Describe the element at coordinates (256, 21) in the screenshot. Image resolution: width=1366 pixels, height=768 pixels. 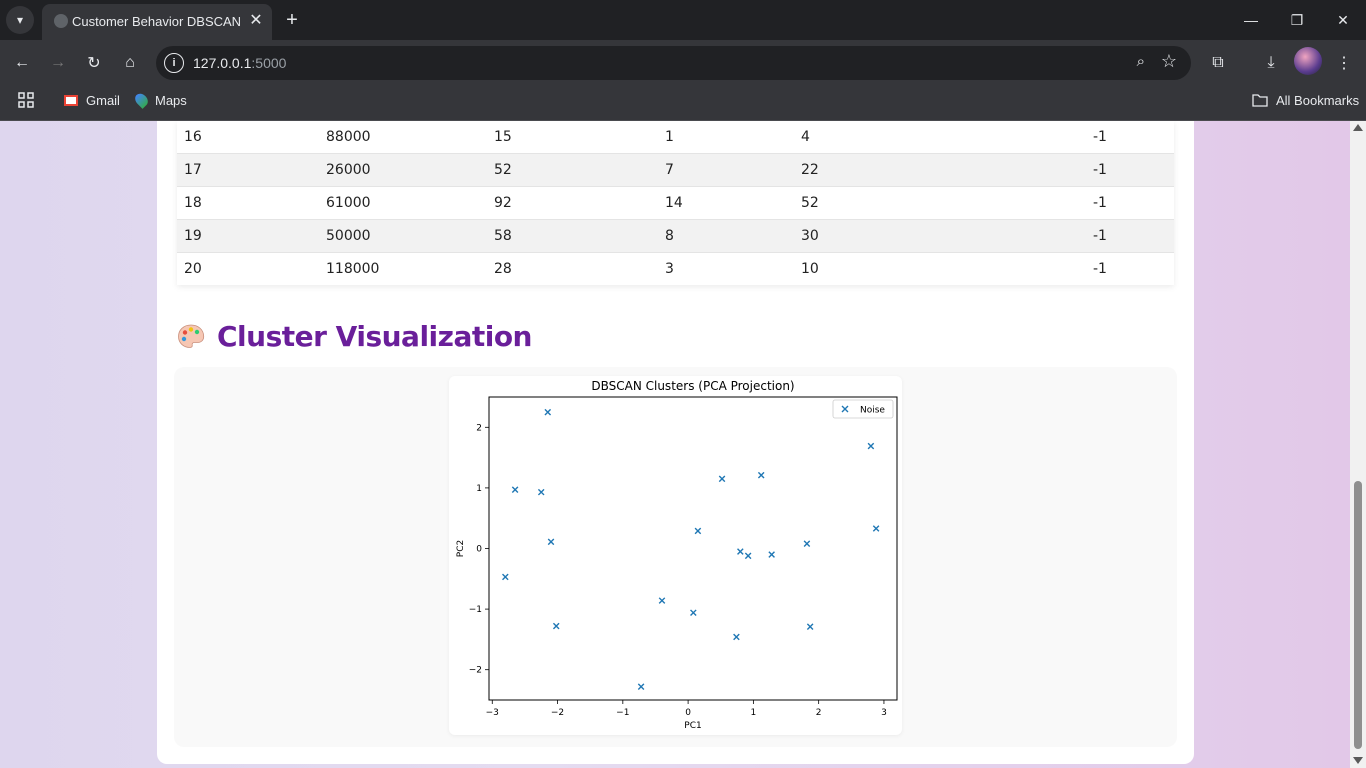
I see `close-tab-icon: ✕` at that location.